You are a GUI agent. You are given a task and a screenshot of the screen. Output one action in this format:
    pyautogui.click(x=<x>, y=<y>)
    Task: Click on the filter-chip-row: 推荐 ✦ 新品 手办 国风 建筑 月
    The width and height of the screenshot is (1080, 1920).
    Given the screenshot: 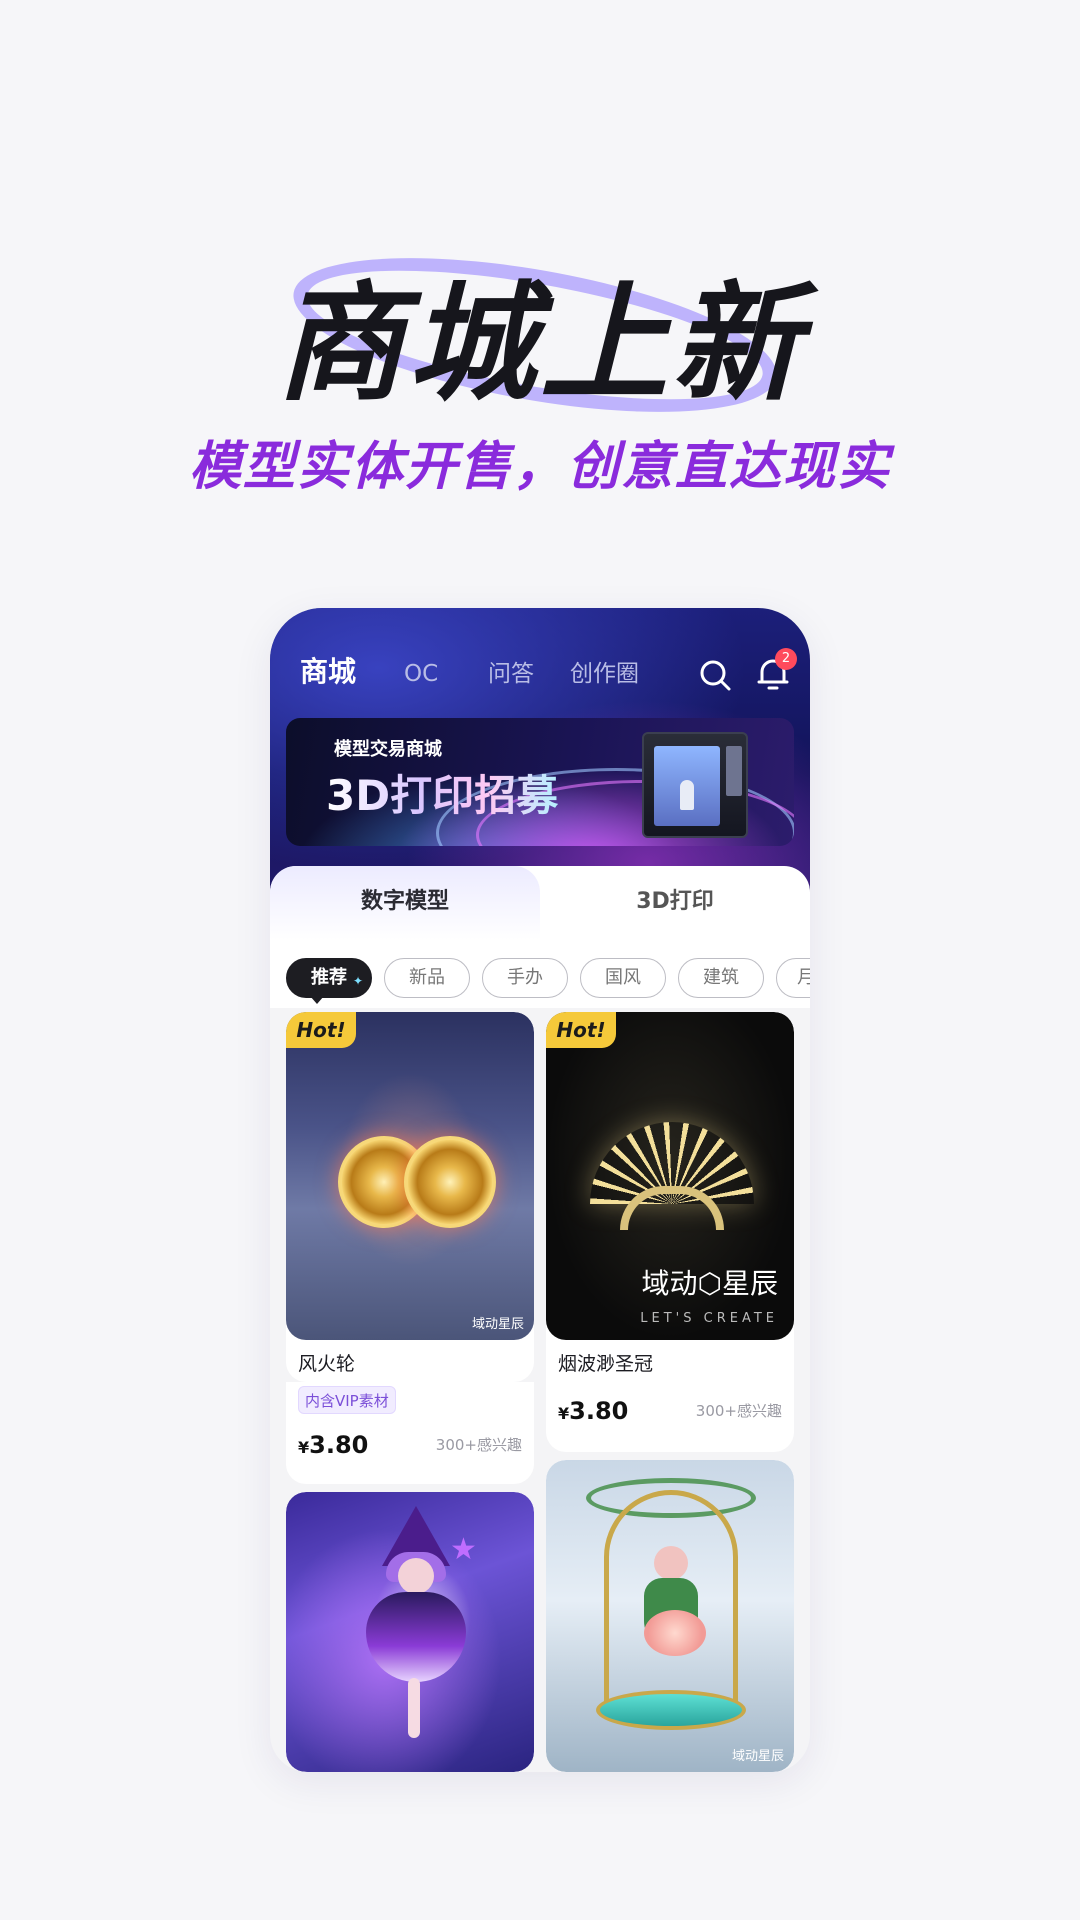 What is the action you would take?
    pyautogui.click(x=540, y=974)
    